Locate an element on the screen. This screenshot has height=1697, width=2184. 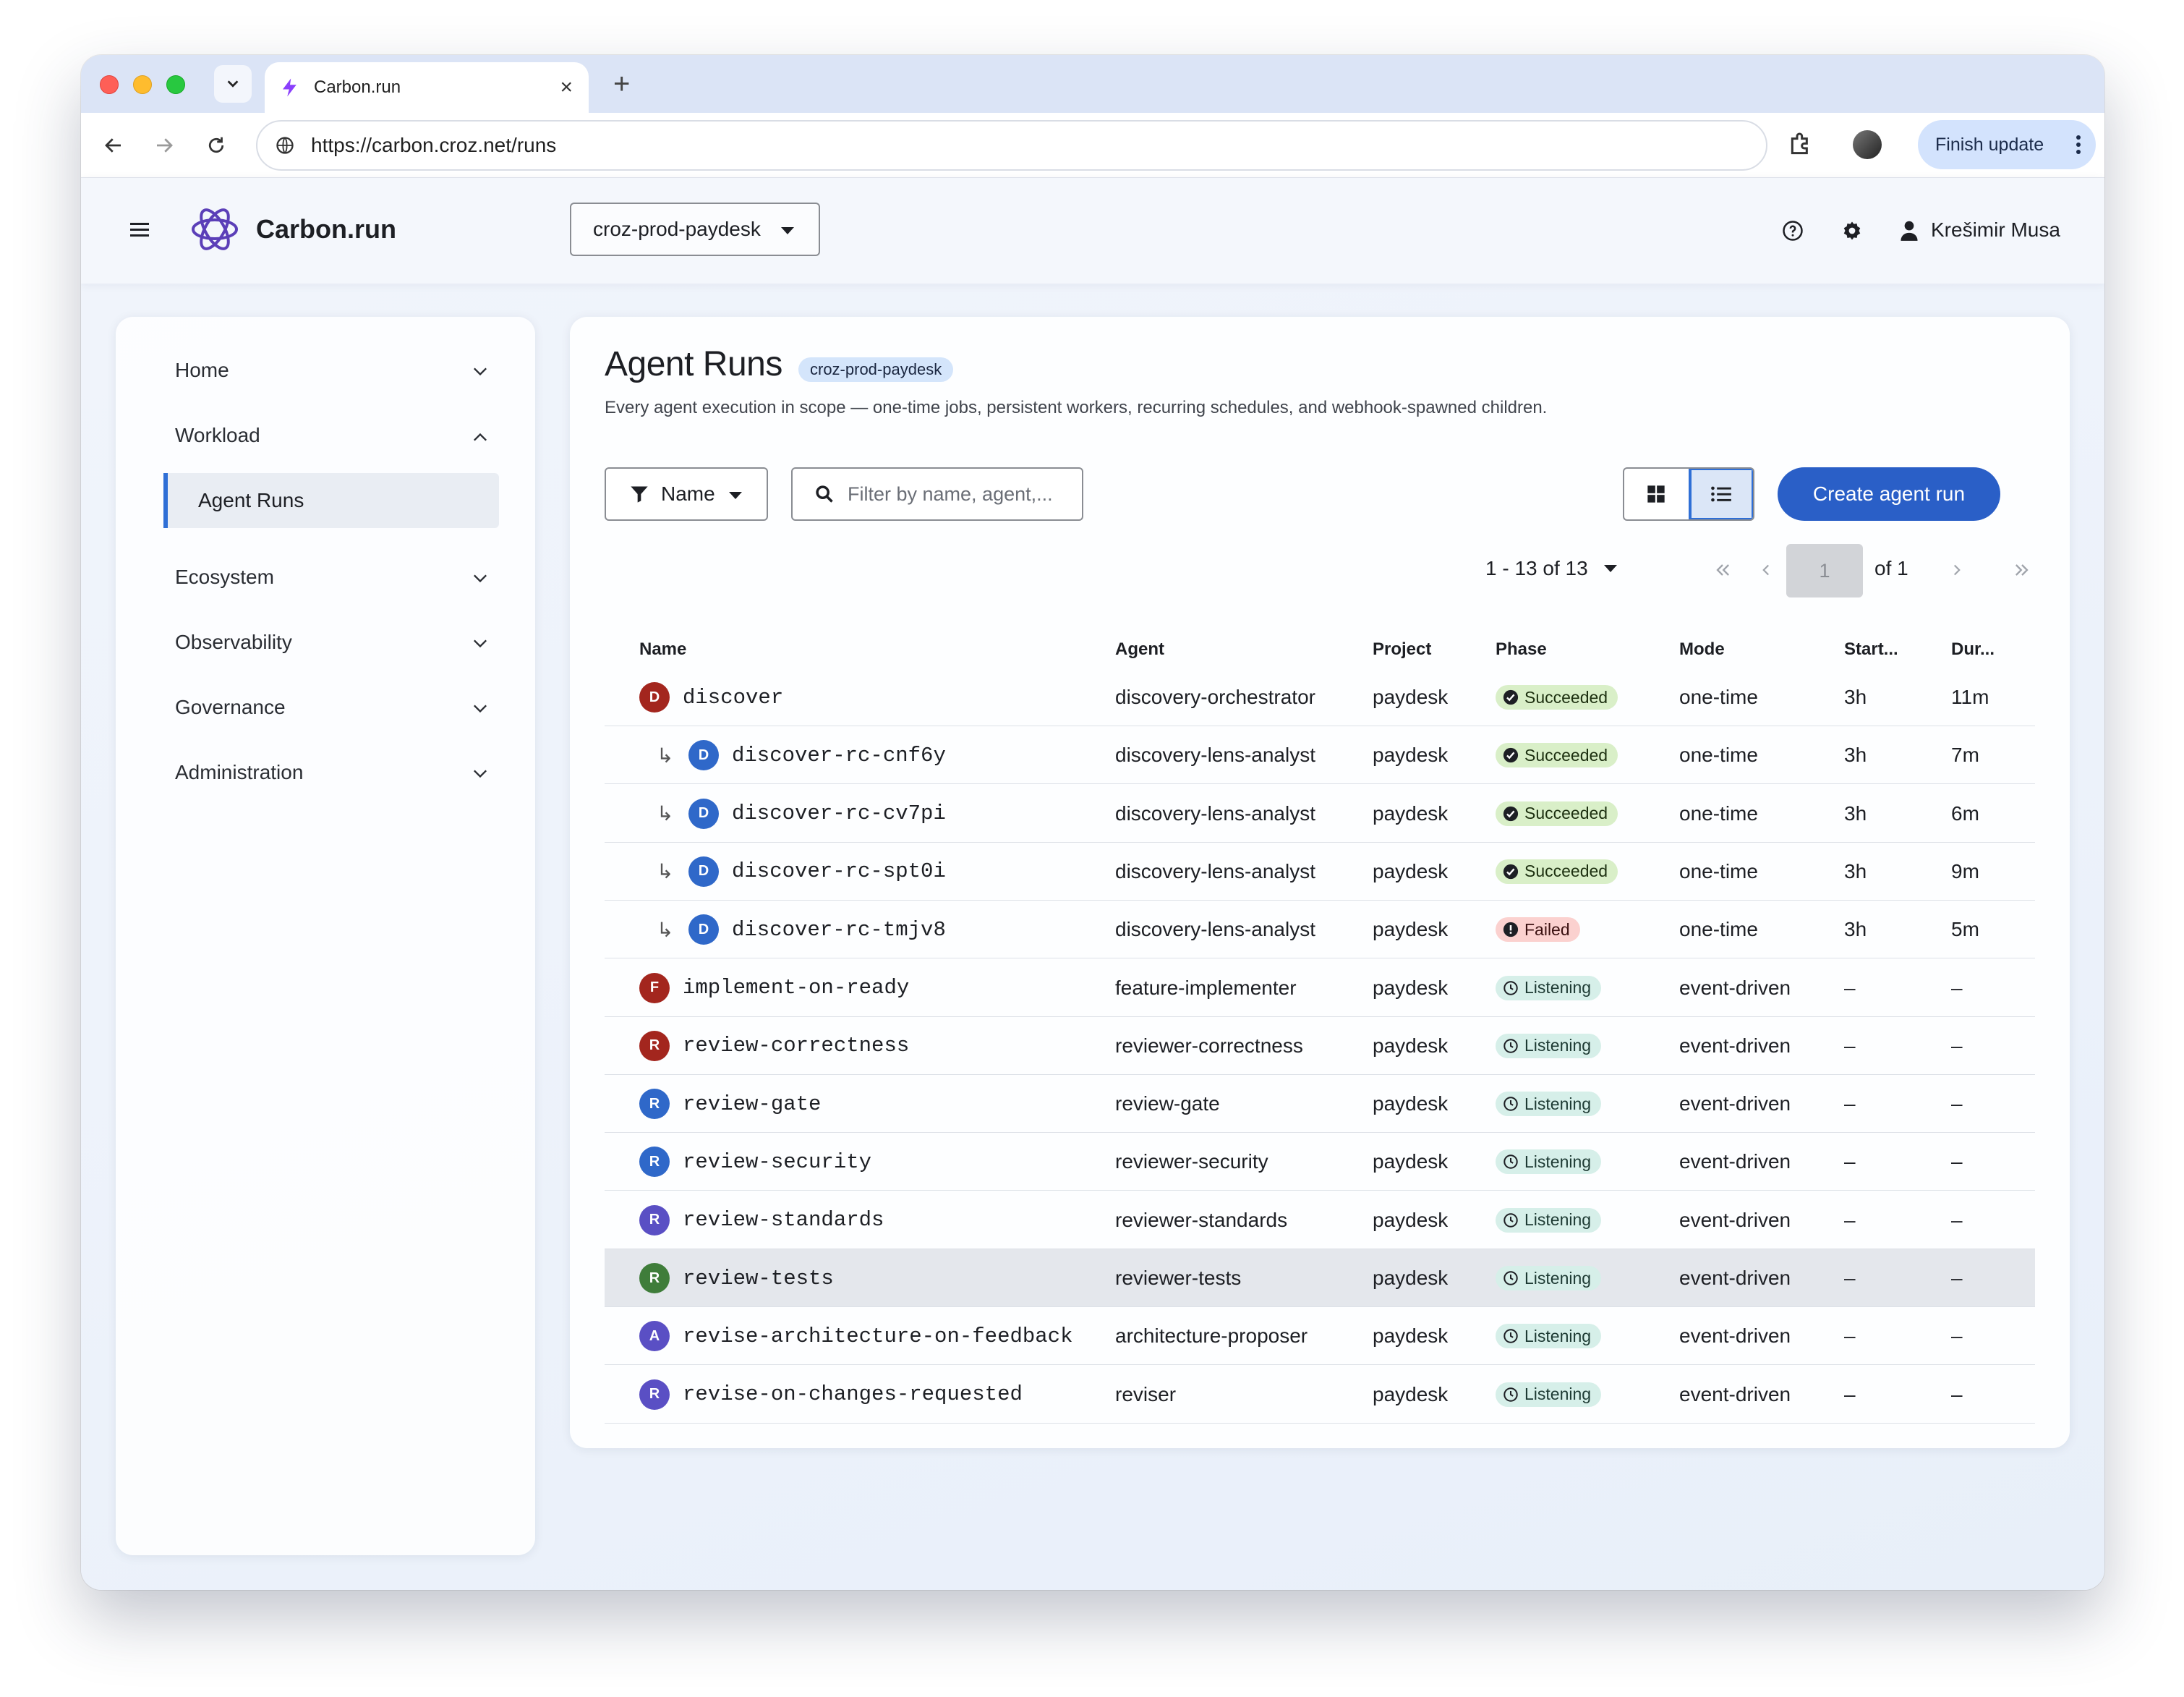
finish-update-button: Finish update is located at coordinates (2007, 144).